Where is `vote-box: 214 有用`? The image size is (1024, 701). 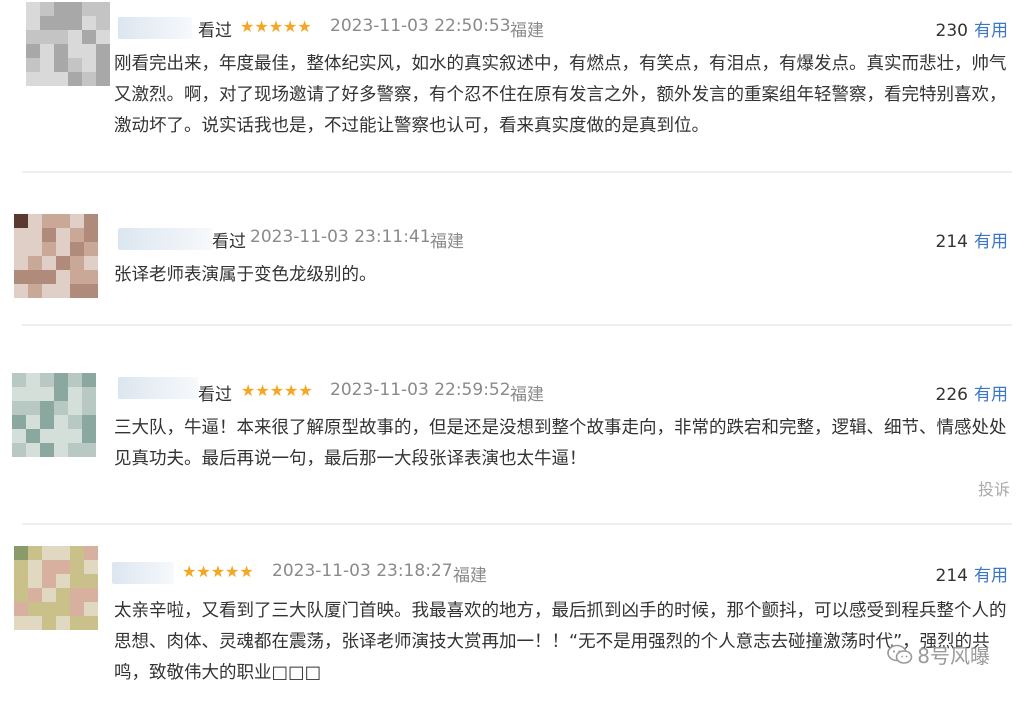
vote-box: 214 有用 is located at coordinates (972, 573).